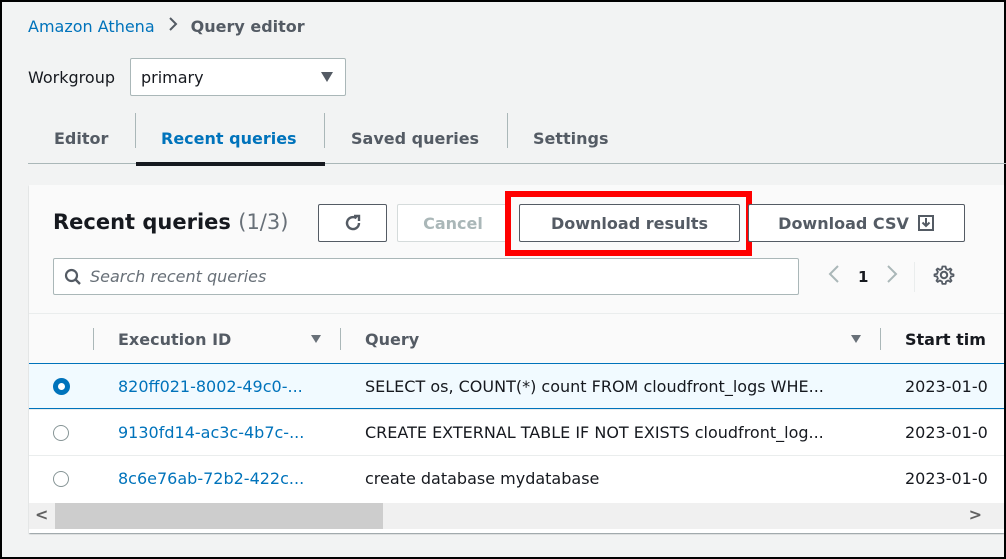 The width and height of the screenshot is (1006, 559). Describe the element at coordinates (237, 77) in the screenshot. I see `workgroup-select: primary` at that location.